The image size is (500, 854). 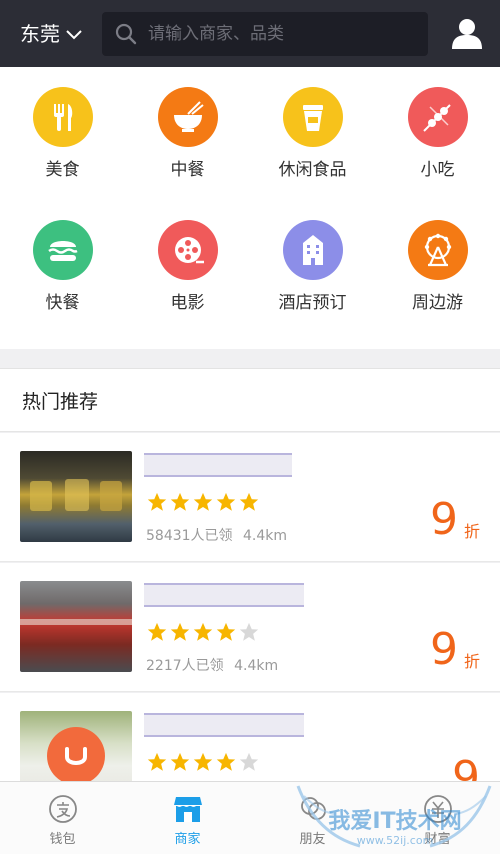 What do you see at coordinates (437, 839) in the screenshot?
I see `tab-label: 财富` at bounding box center [437, 839].